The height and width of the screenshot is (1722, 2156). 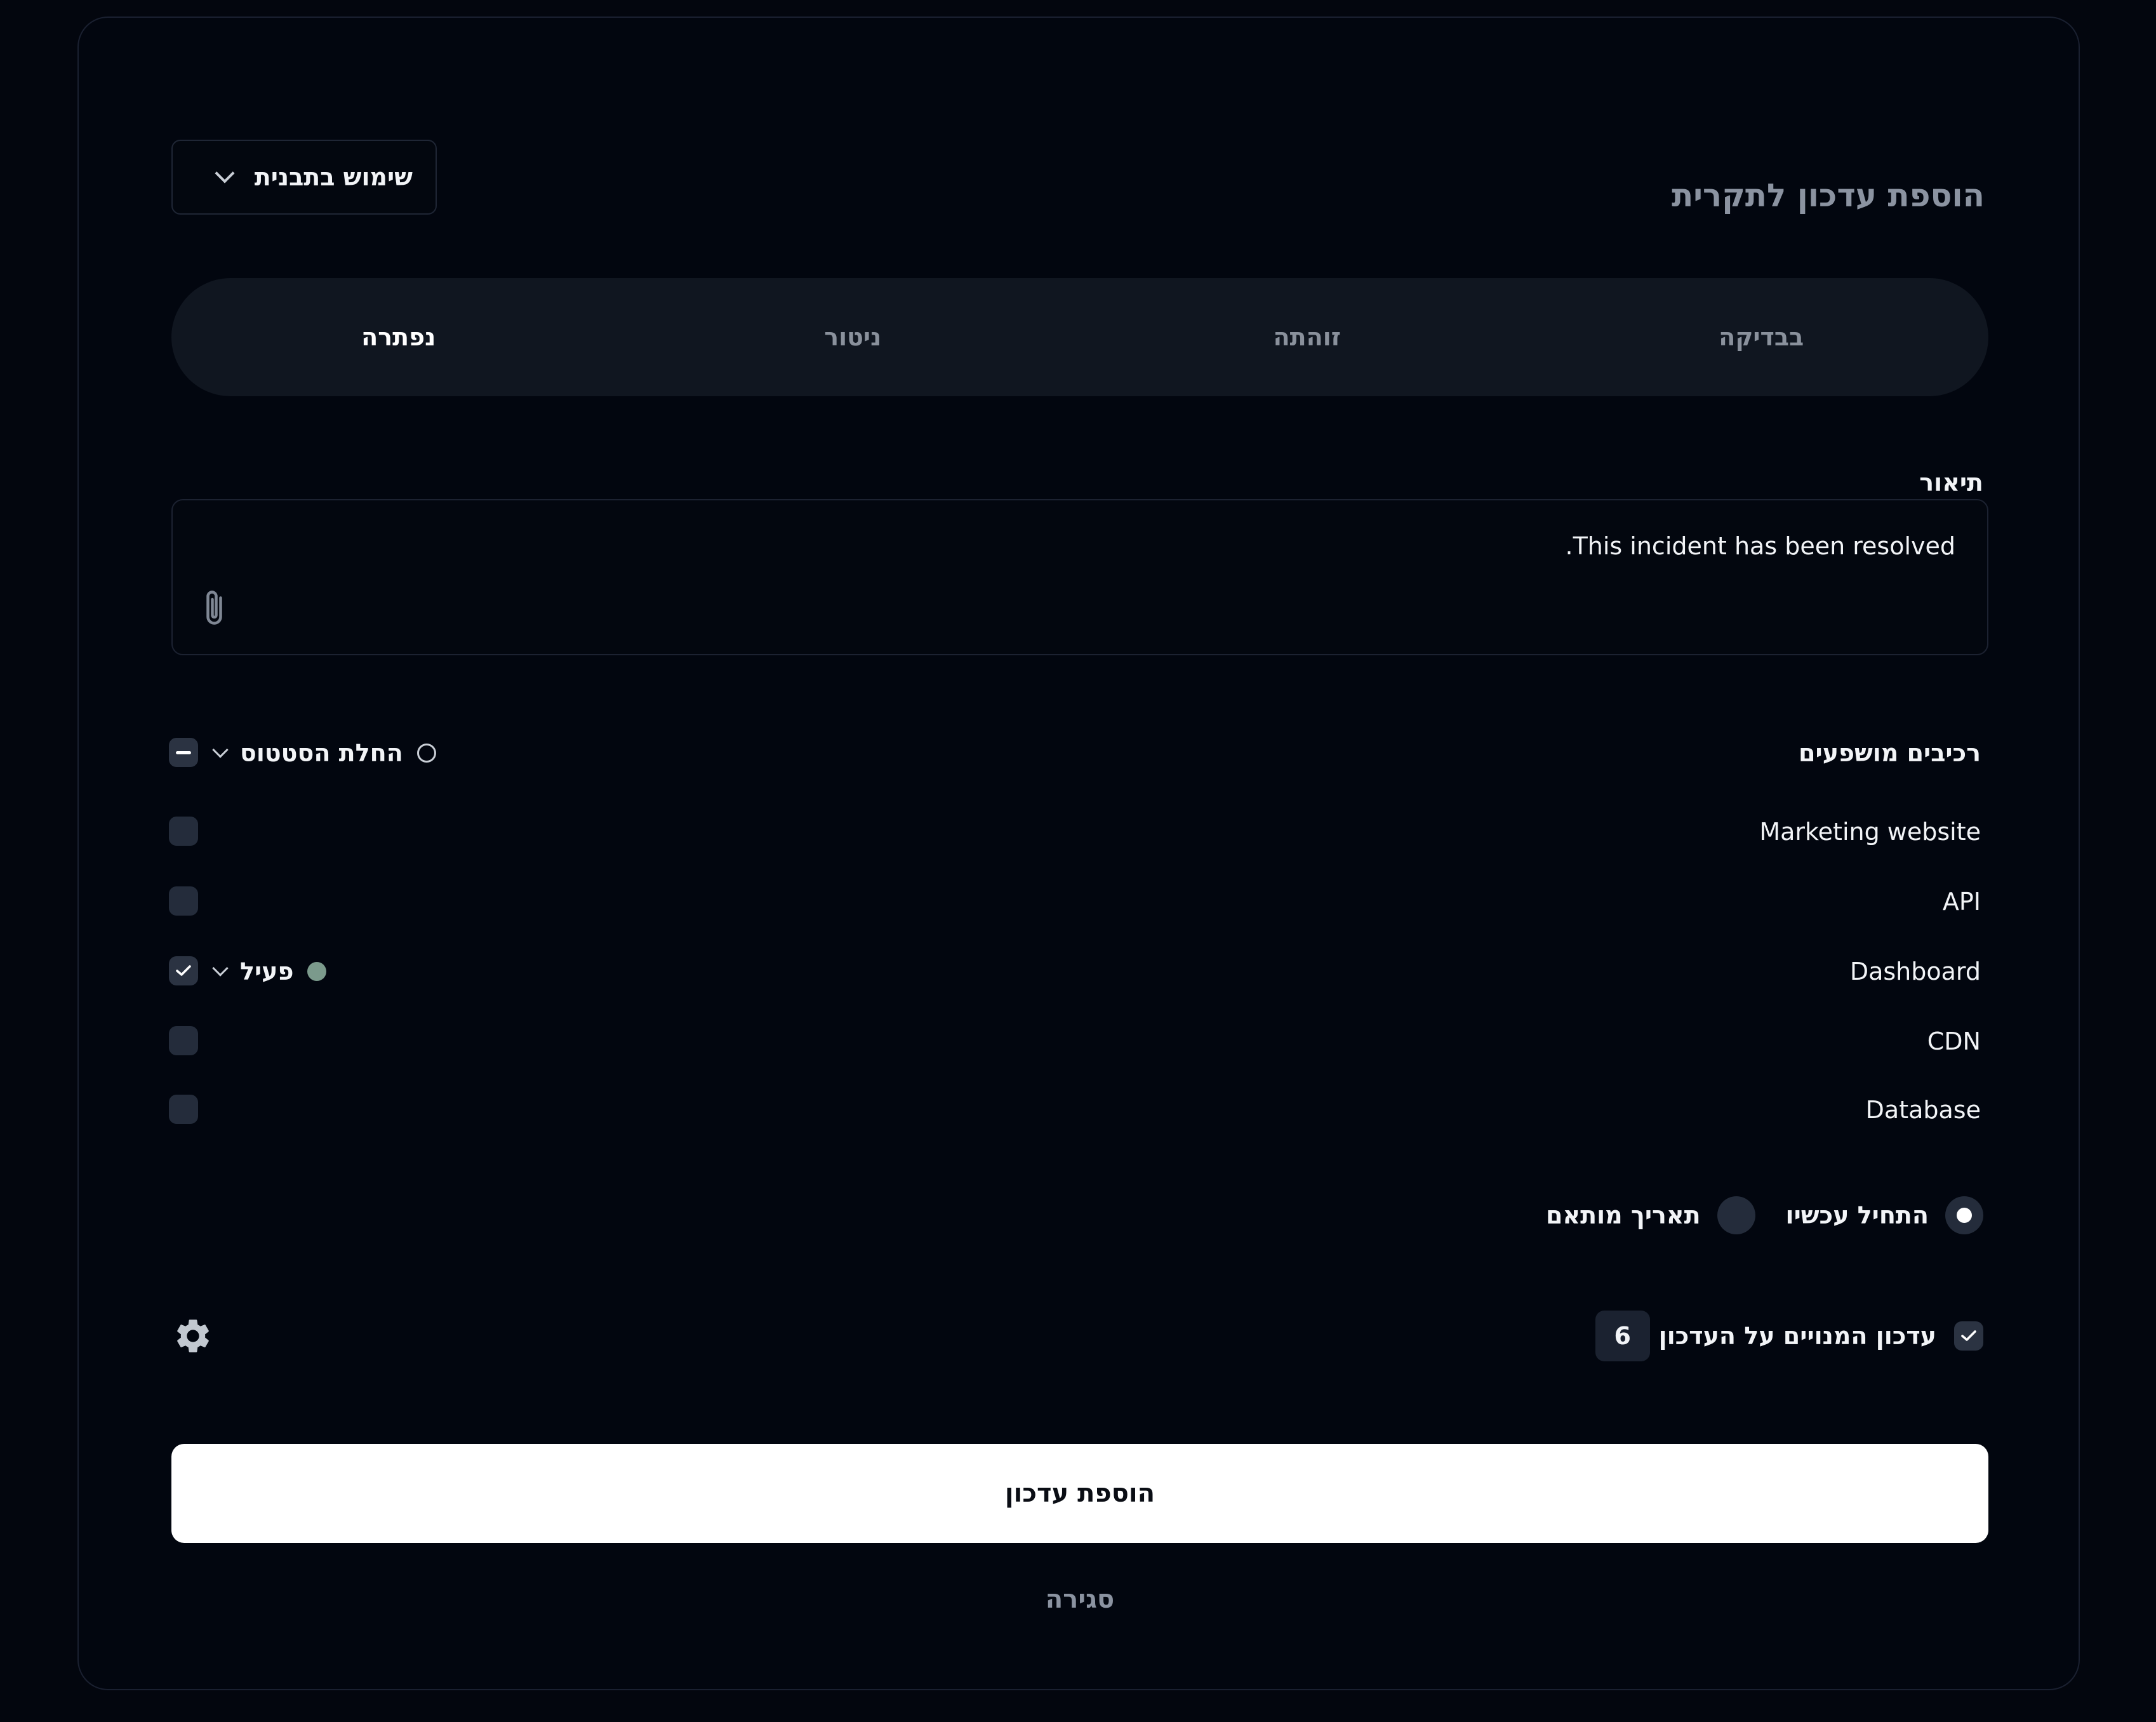 What do you see at coordinates (1923, 1110) in the screenshot?
I see `component-name: Database` at bounding box center [1923, 1110].